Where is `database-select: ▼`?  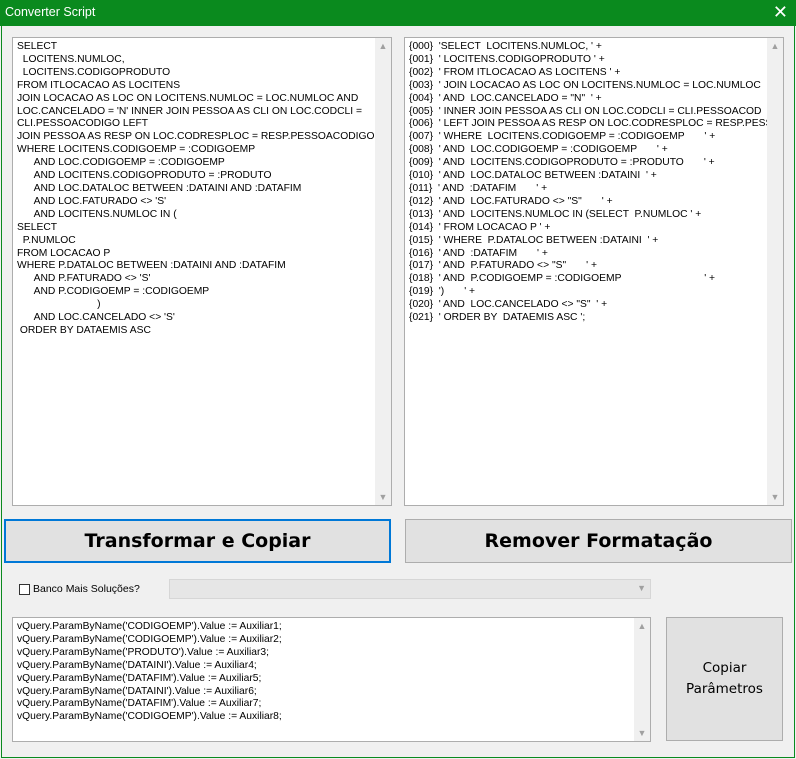 database-select: ▼ is located at coordinates (410, 589).